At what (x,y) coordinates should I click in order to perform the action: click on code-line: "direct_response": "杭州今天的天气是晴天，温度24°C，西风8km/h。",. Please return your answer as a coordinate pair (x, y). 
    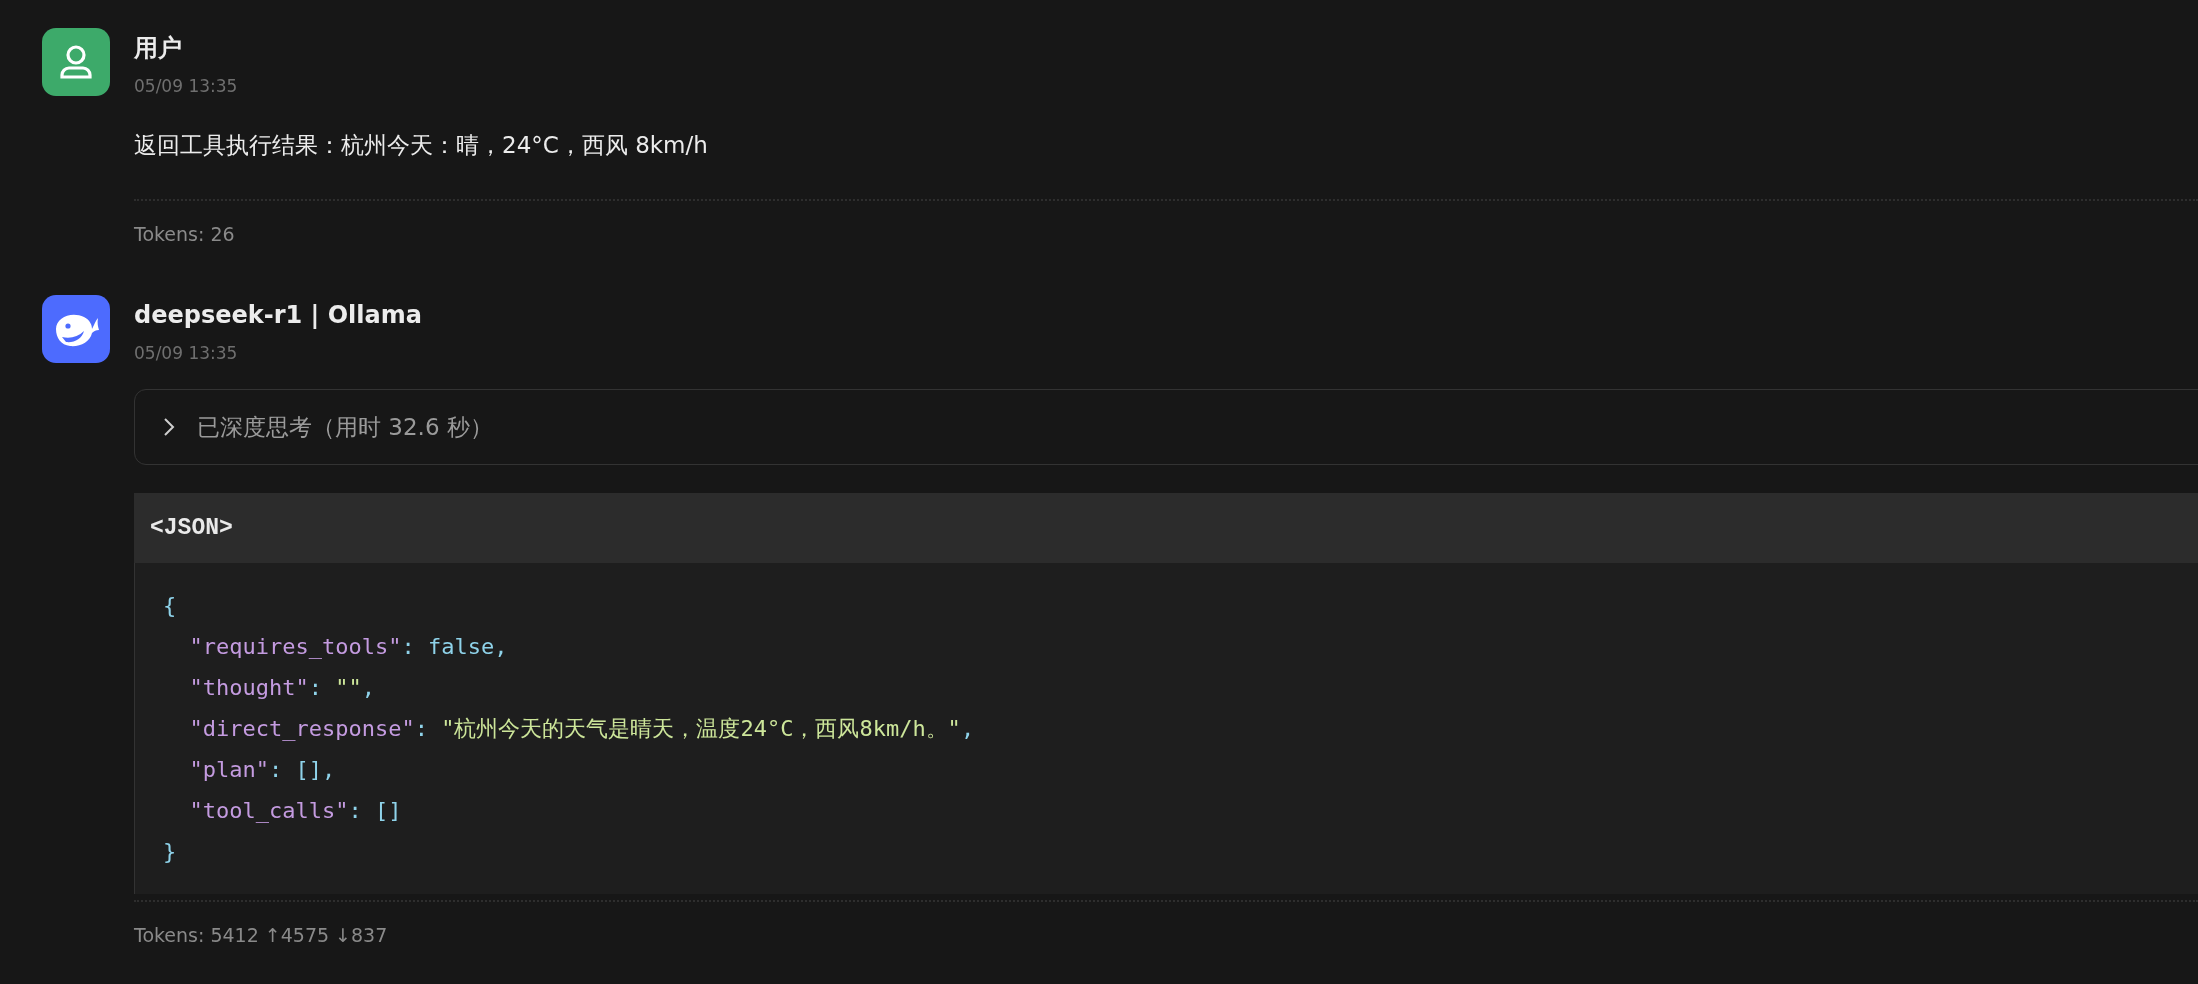
    Looking at the image, I should click on (582, 729).